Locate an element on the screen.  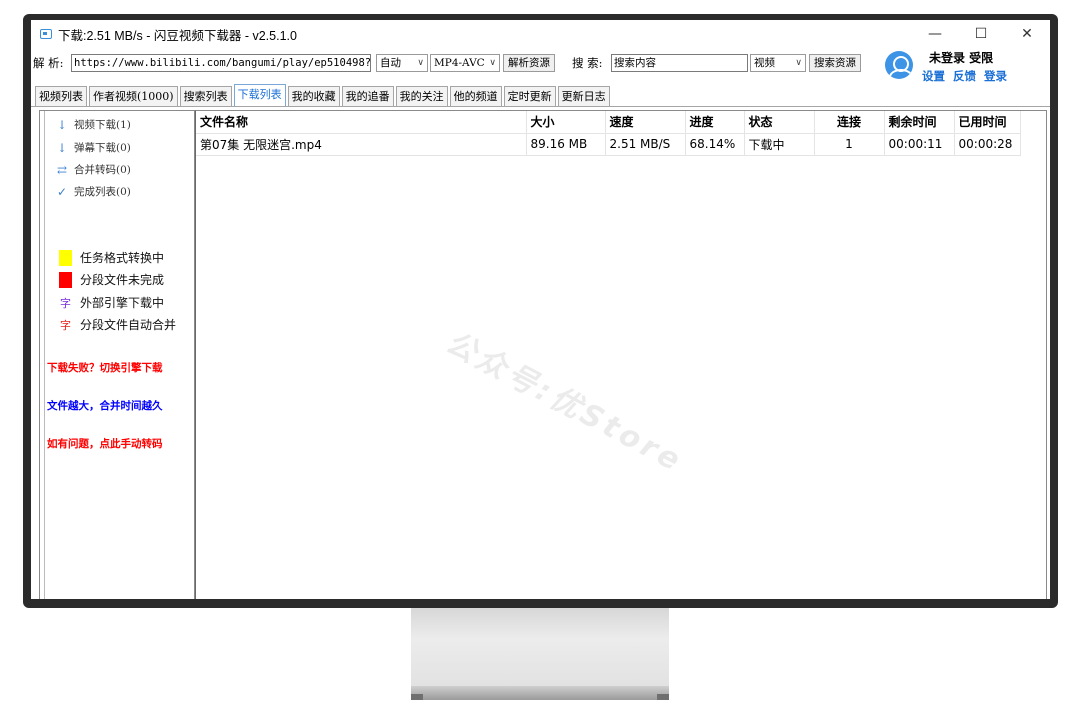
login-link: 登录 is located at coordinates (995, 76).